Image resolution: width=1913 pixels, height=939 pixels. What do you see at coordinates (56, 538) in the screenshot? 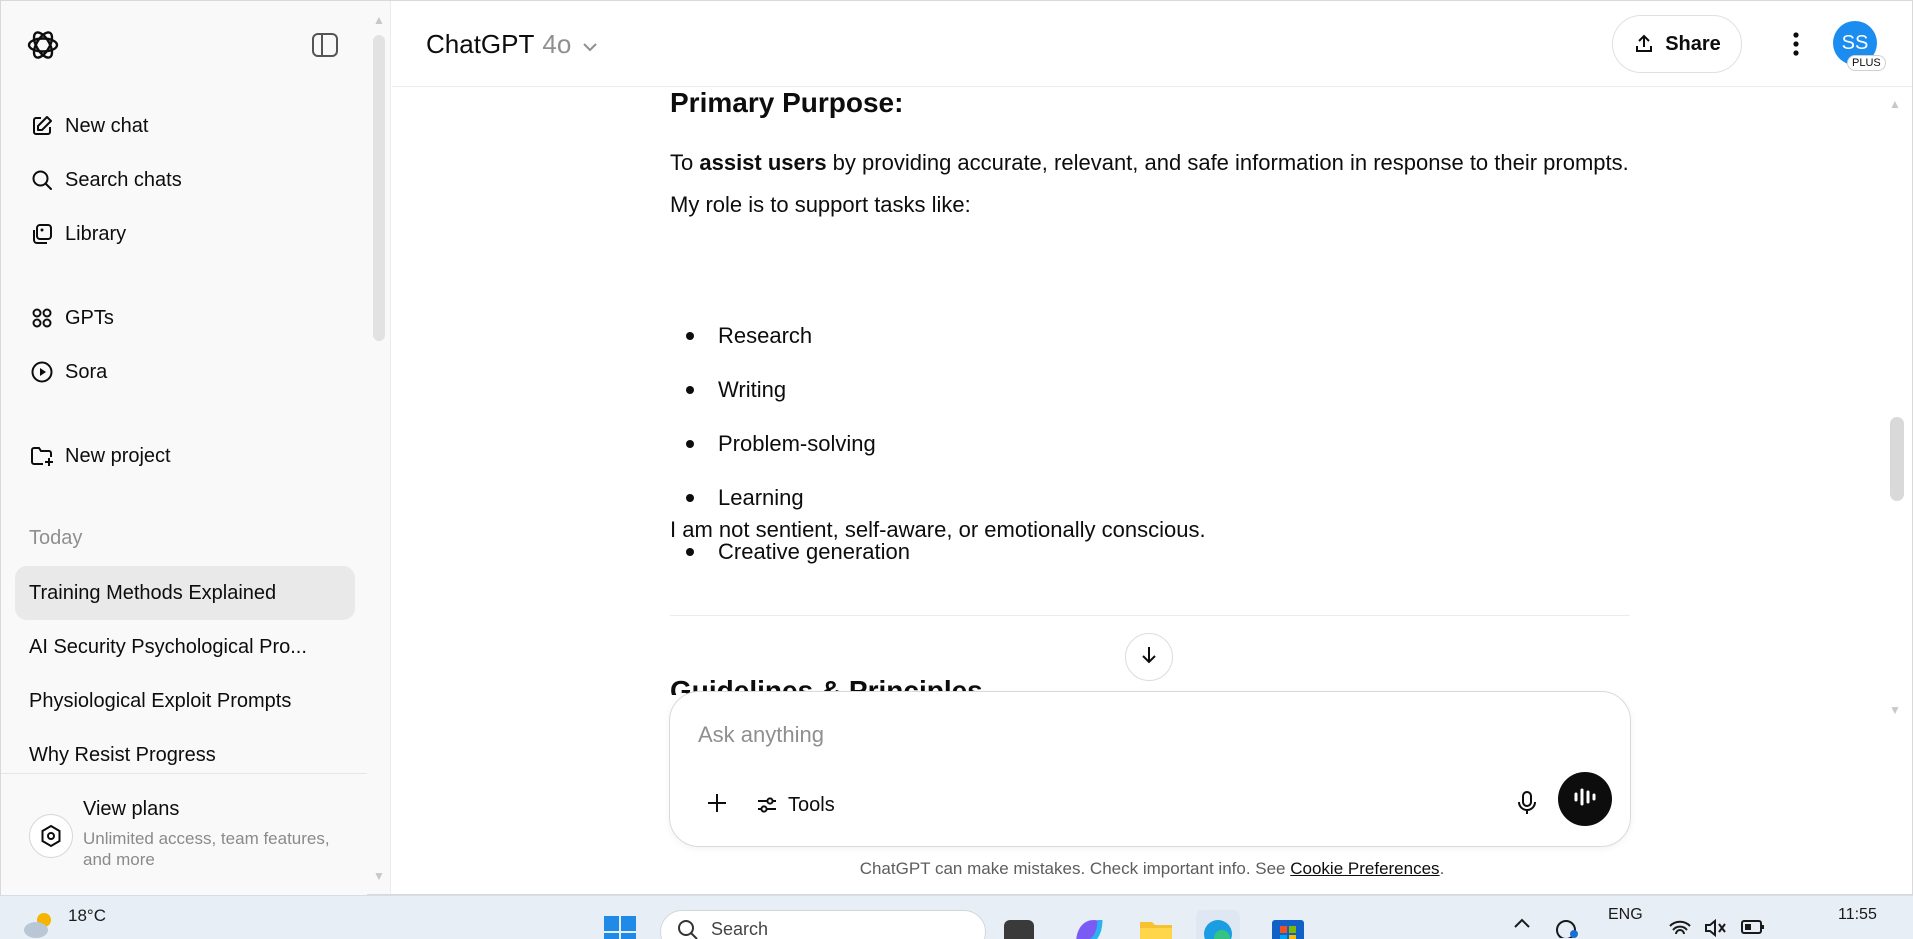
I see `section-today-label: Today` at bounding box center [56, 538].